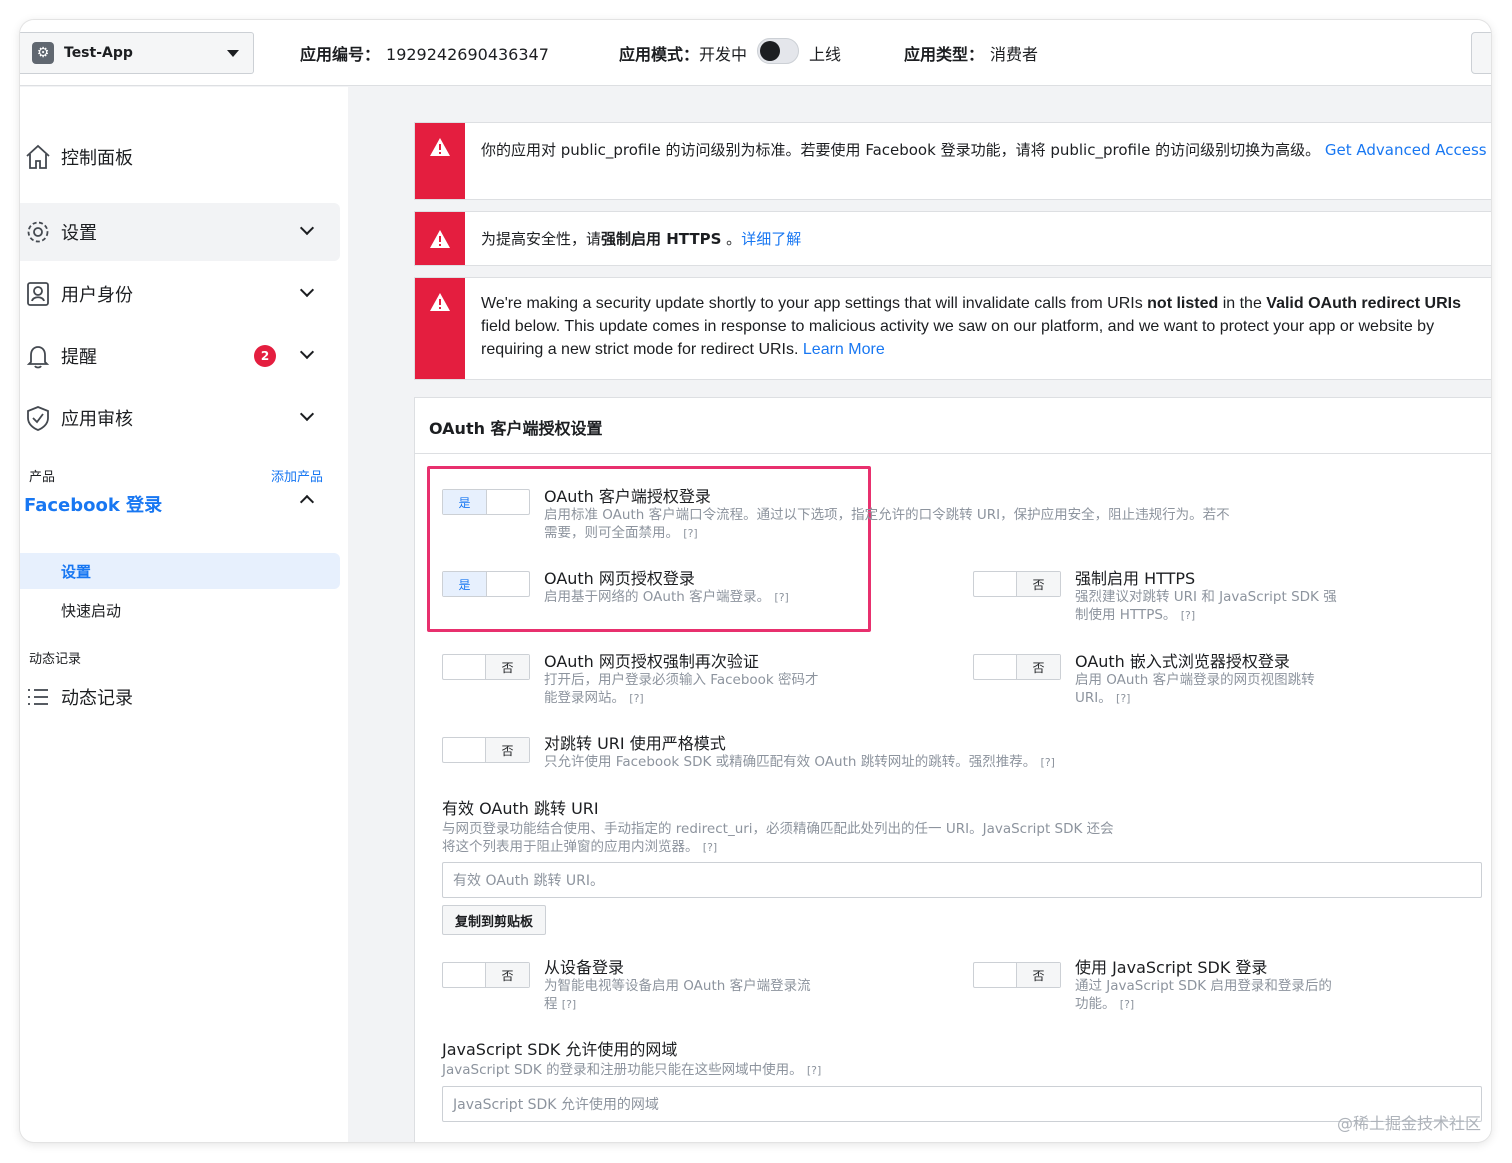  Describe the element at coordinates (659, 54) in the screenshot. I see `app-mode-label: 应用模式：` at that location.